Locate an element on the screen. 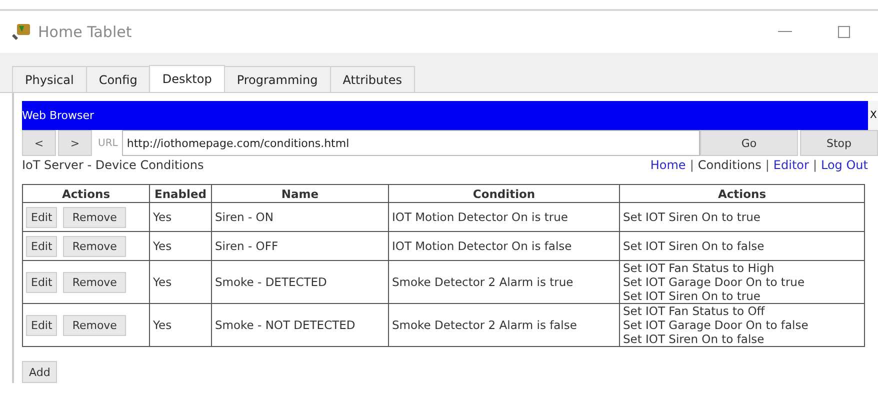  column-header: Enabled is located at coordinates (181, 193).